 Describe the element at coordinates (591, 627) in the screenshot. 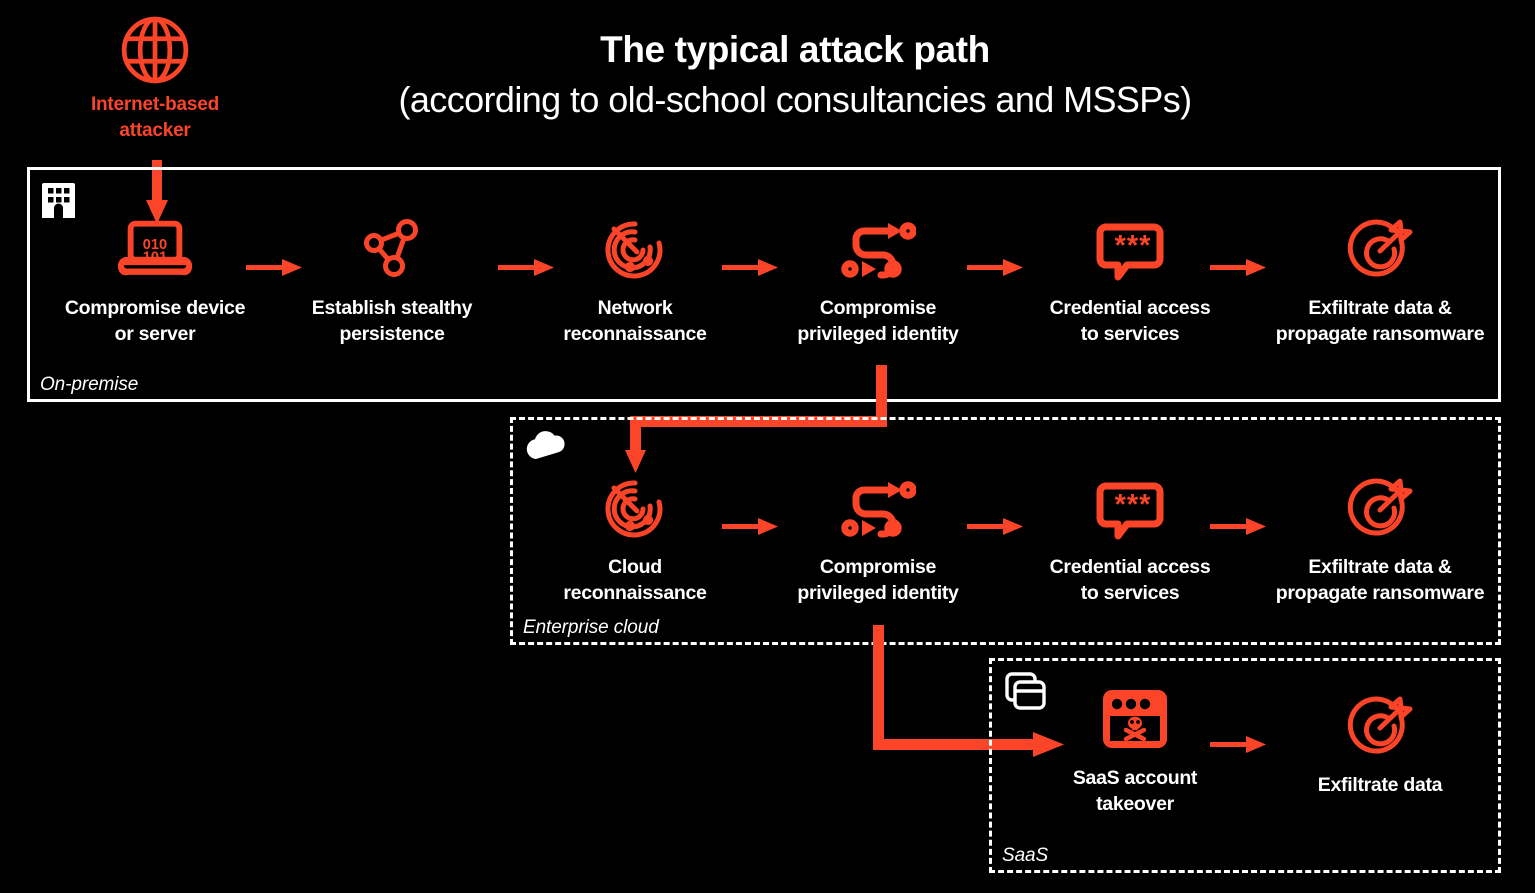

I see `zone-caption-enterprise-cloud: Enterprise cloud` at that location.